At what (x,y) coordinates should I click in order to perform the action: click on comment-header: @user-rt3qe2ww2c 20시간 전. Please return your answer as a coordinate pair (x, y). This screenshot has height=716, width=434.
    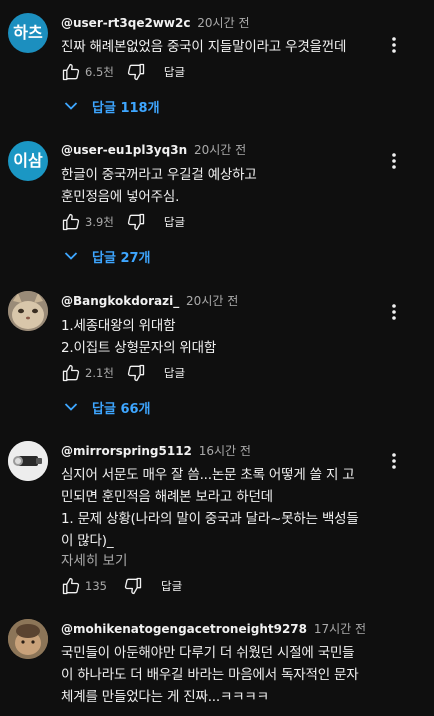
    Looking at the image, I should click on (155, 22).